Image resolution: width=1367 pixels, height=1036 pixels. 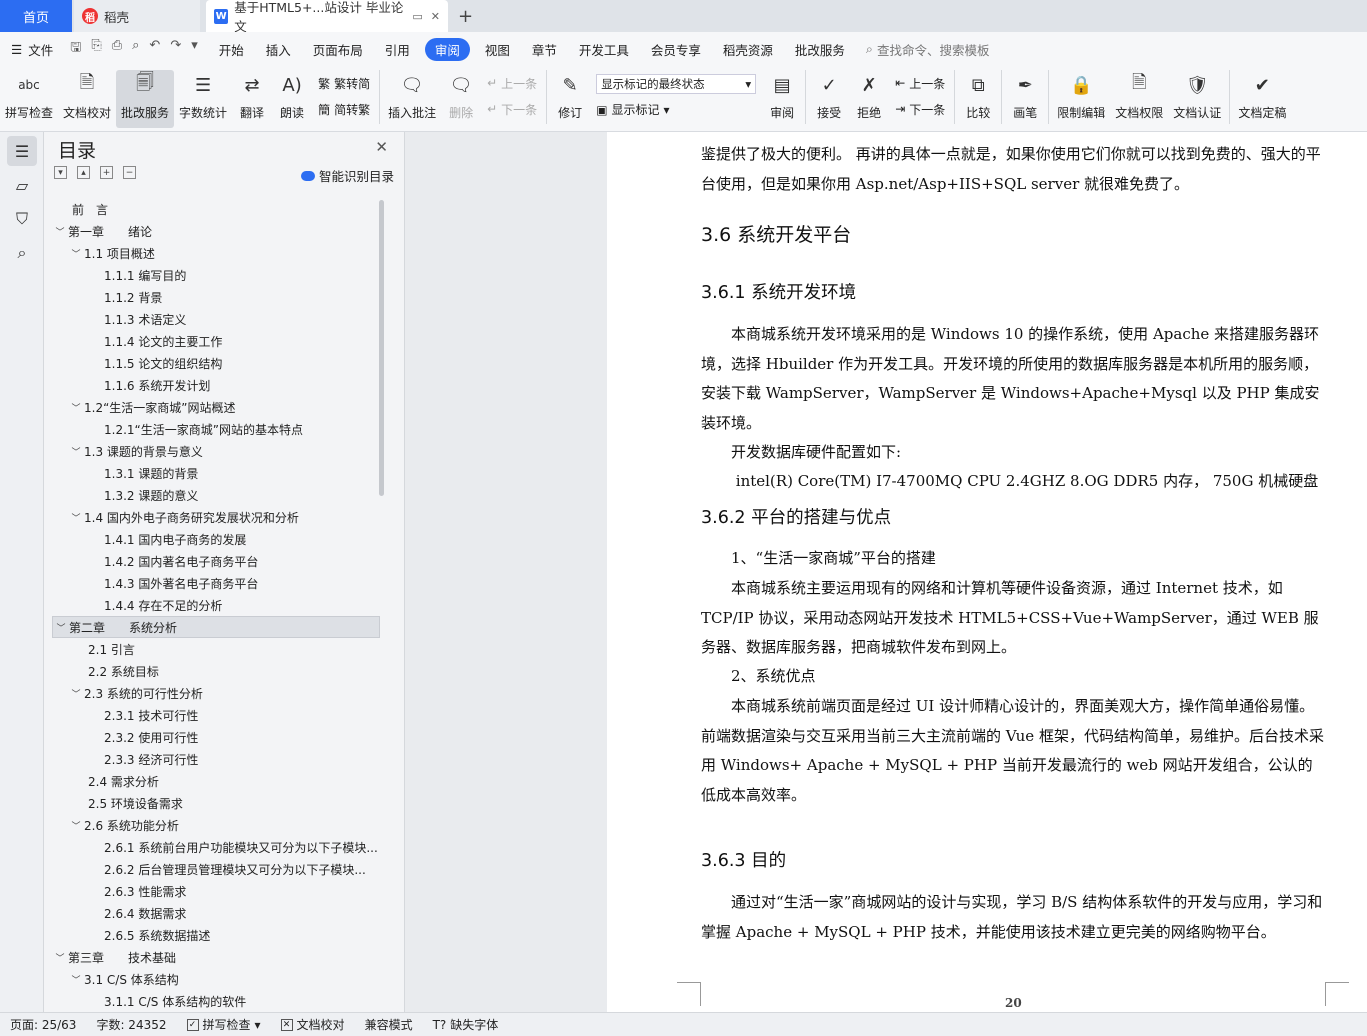 I want to click on menu-member: 会员专享, so click(x=676, y=49).